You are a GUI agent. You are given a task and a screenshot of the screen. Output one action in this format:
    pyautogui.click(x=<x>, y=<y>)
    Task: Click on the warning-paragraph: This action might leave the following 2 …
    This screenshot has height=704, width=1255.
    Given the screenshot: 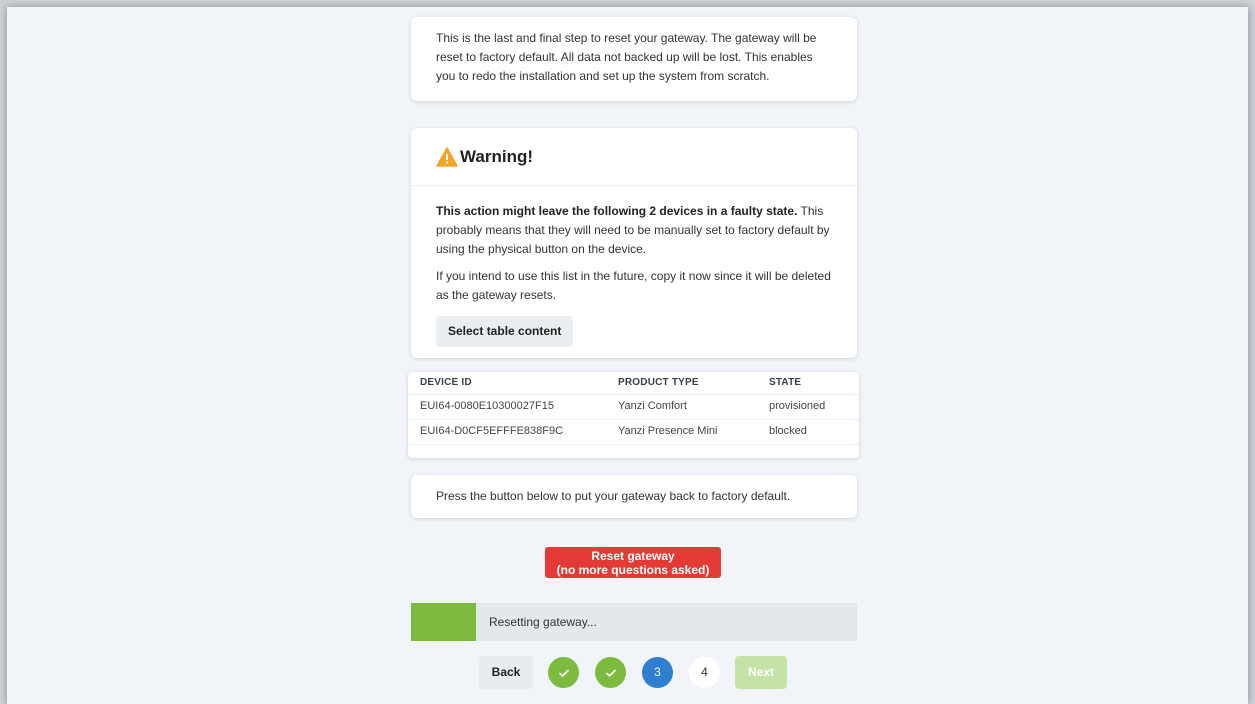 What is the action you would take?
    pyautogui.click(x=634, y=230)
    